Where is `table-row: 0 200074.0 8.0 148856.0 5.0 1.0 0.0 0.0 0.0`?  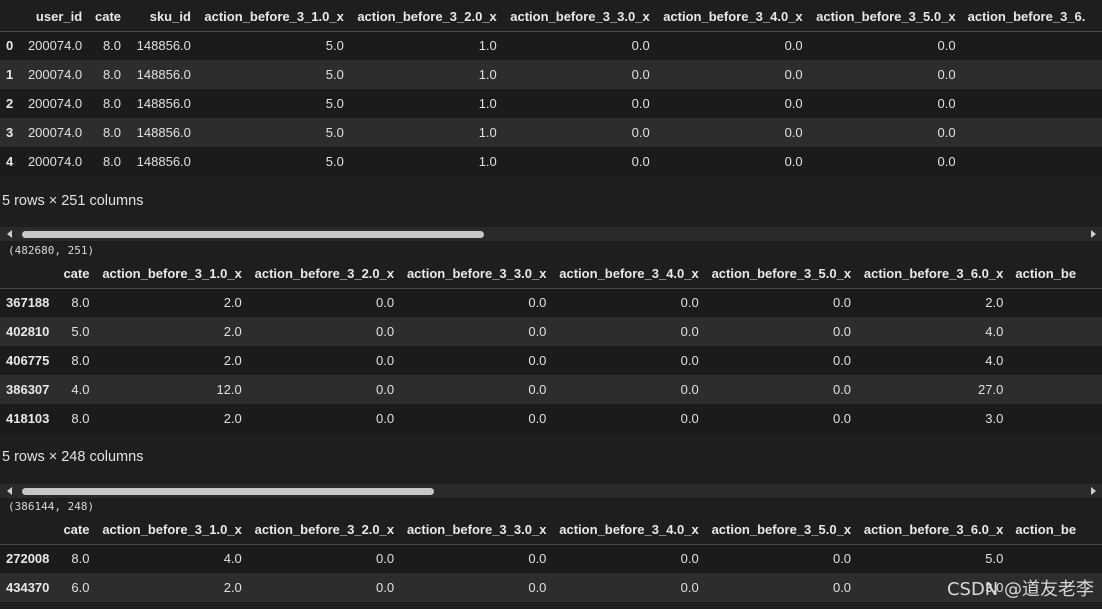 table-row: 0 200074.0 8.0 148856.0 5.0 1.0 0.0 0.0 0.0 is located at coordinates (551, 45).